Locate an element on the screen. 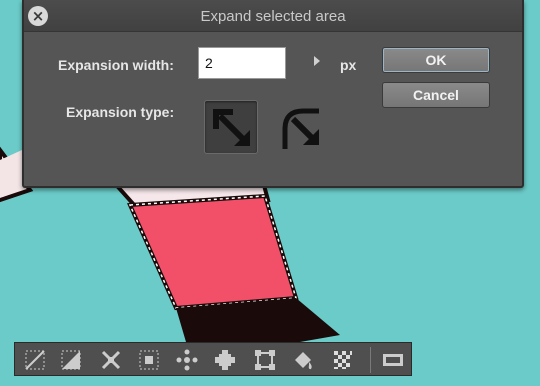  dialog-title: Expand selected area is located at coordinates (273, 16).